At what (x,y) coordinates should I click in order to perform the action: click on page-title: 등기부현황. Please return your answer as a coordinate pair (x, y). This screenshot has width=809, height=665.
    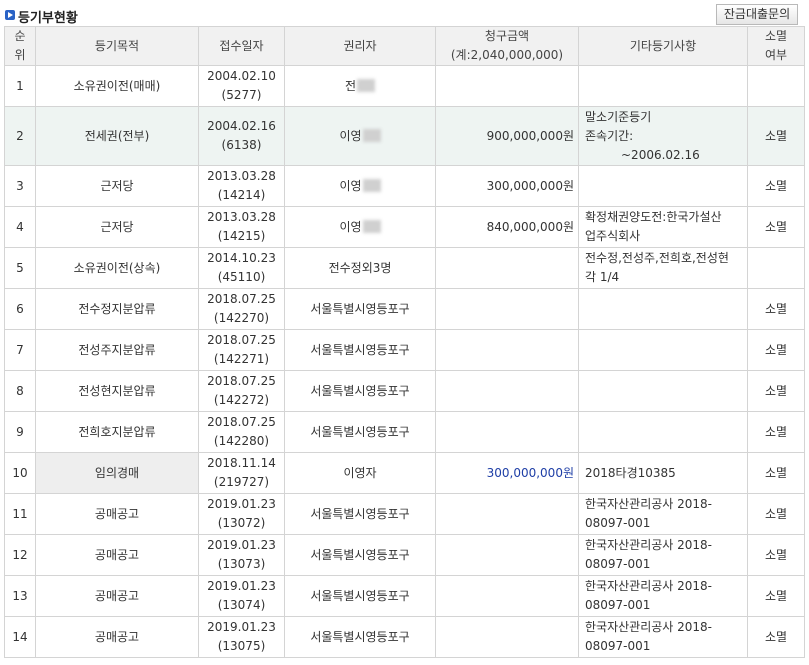
    Looking at the image, I should click on (48, 18).